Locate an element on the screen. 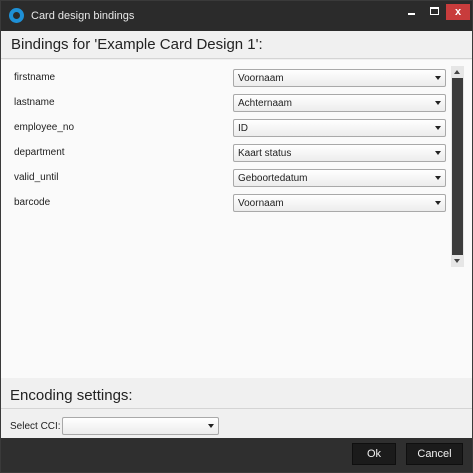  bindings-scrollbar is located at coordinates (457, 166).